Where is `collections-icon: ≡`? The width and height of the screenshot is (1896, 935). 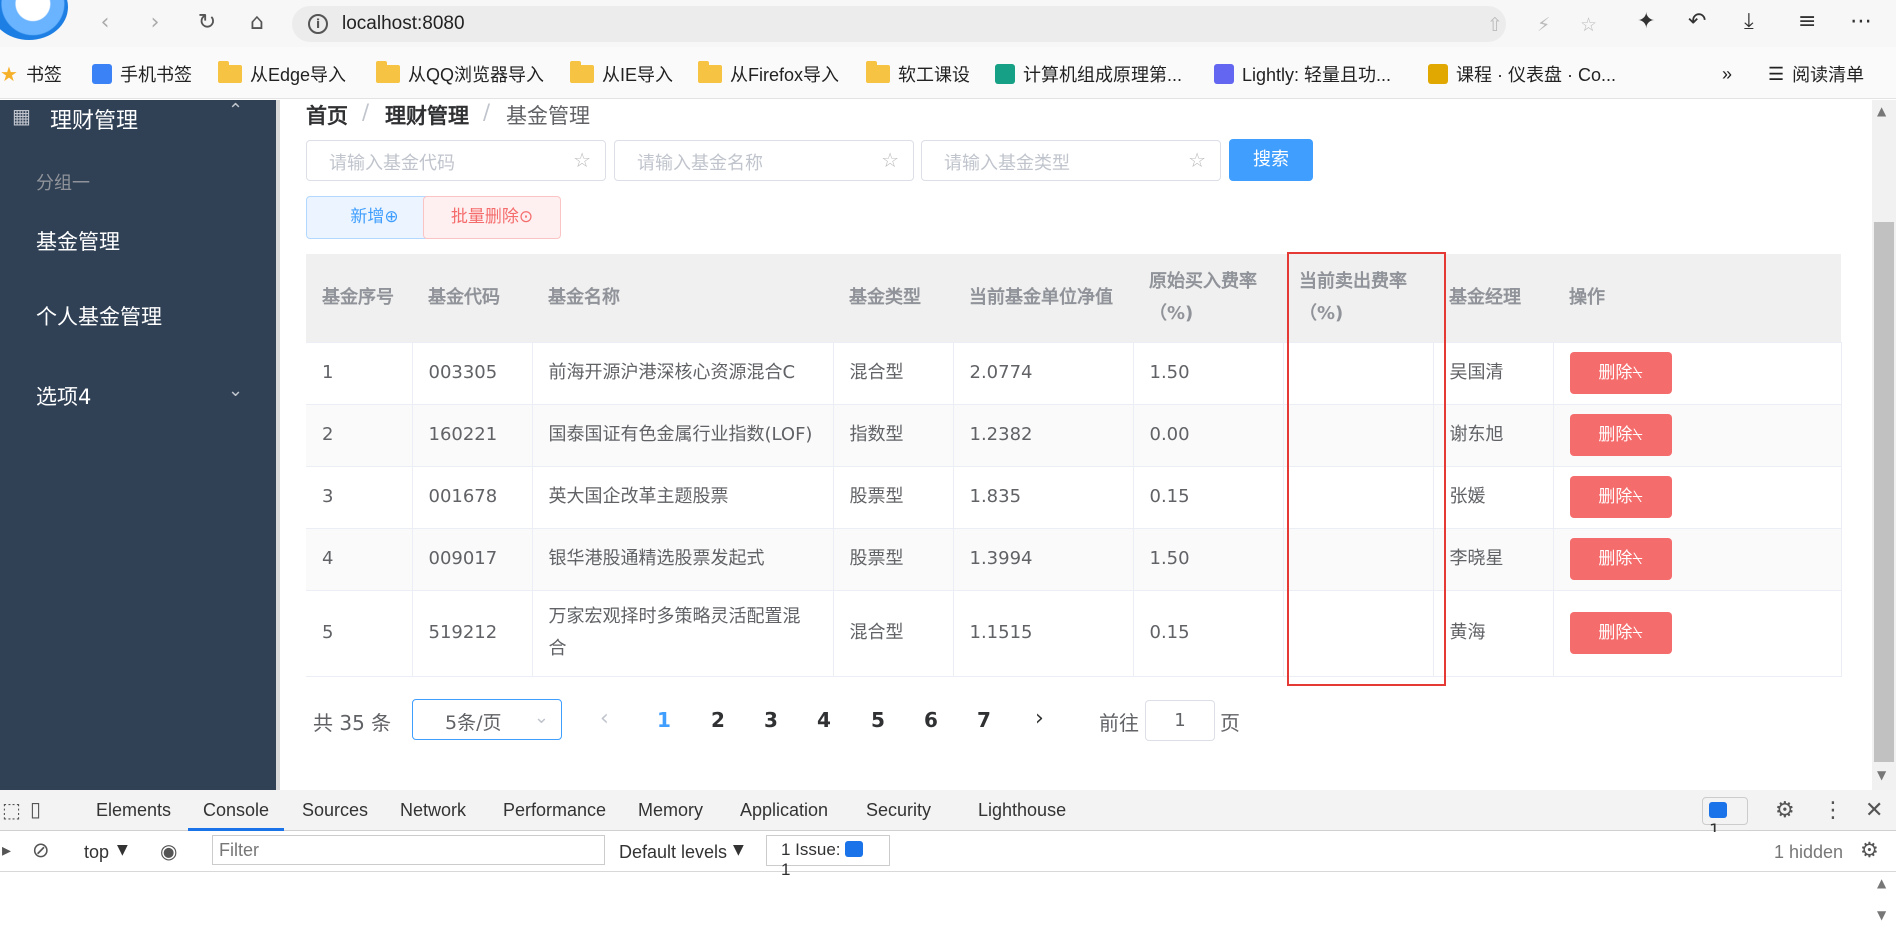
collections-icon: ≡ is located at coordinates (1807, 21).